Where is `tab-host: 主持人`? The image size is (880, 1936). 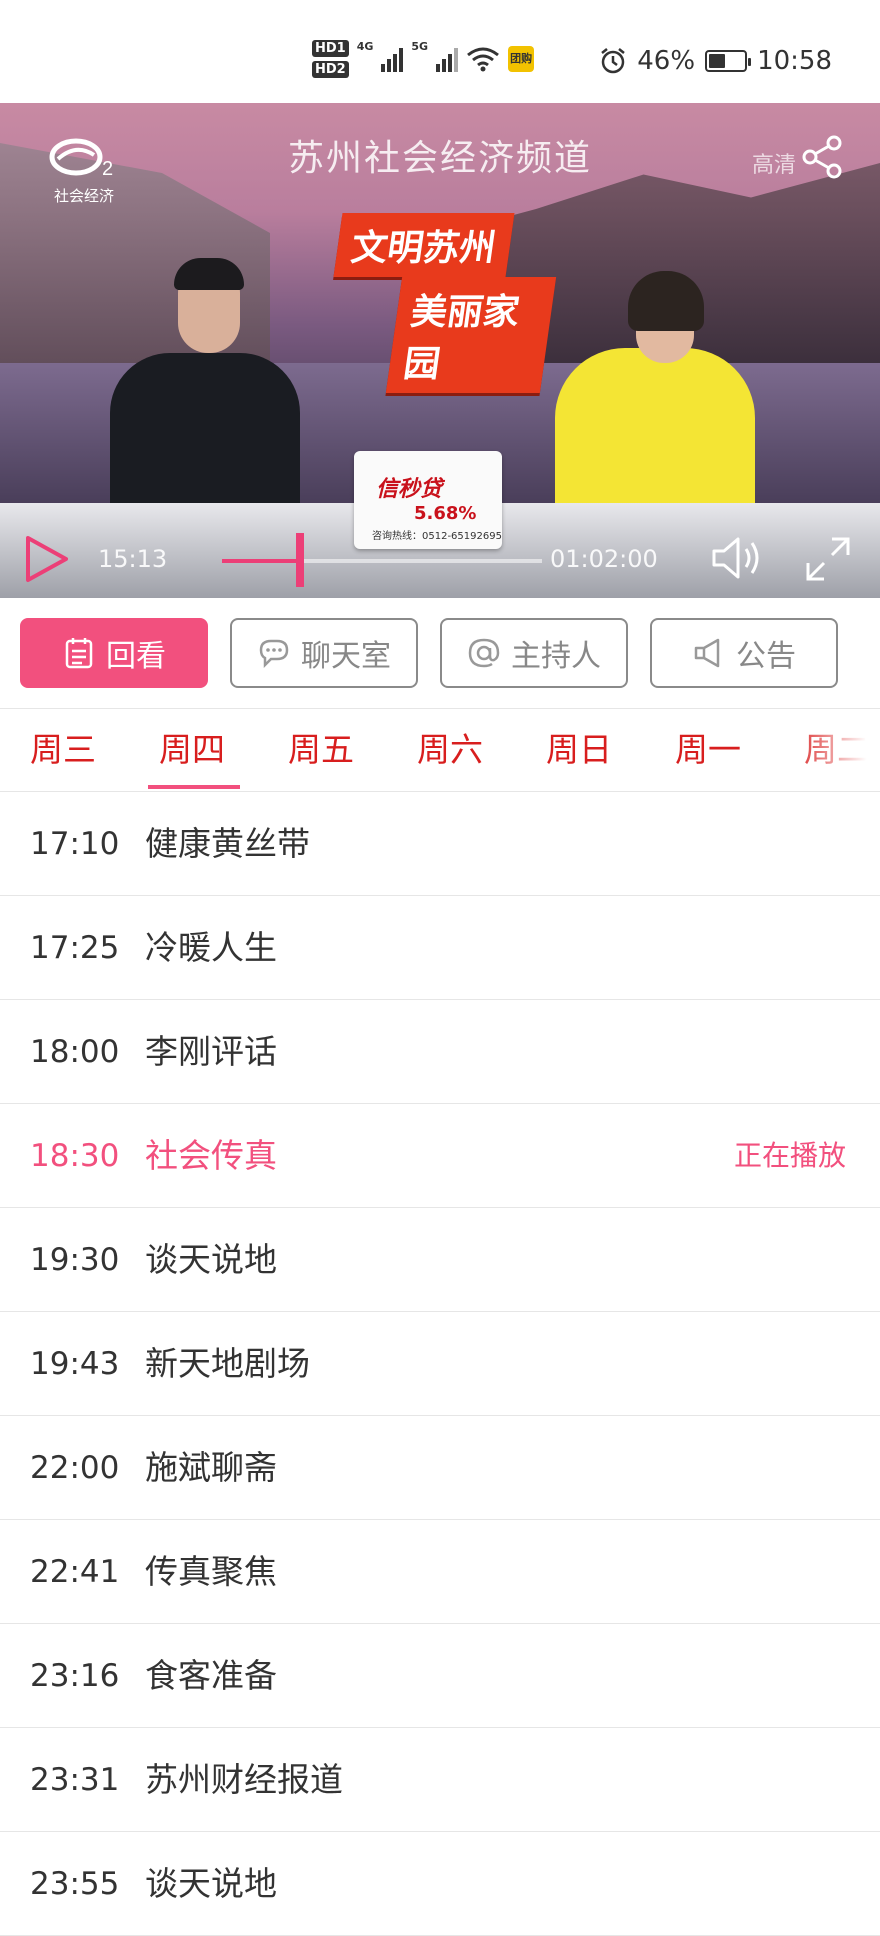
tab-host: 主持人 is located at coordinates (534, 653).